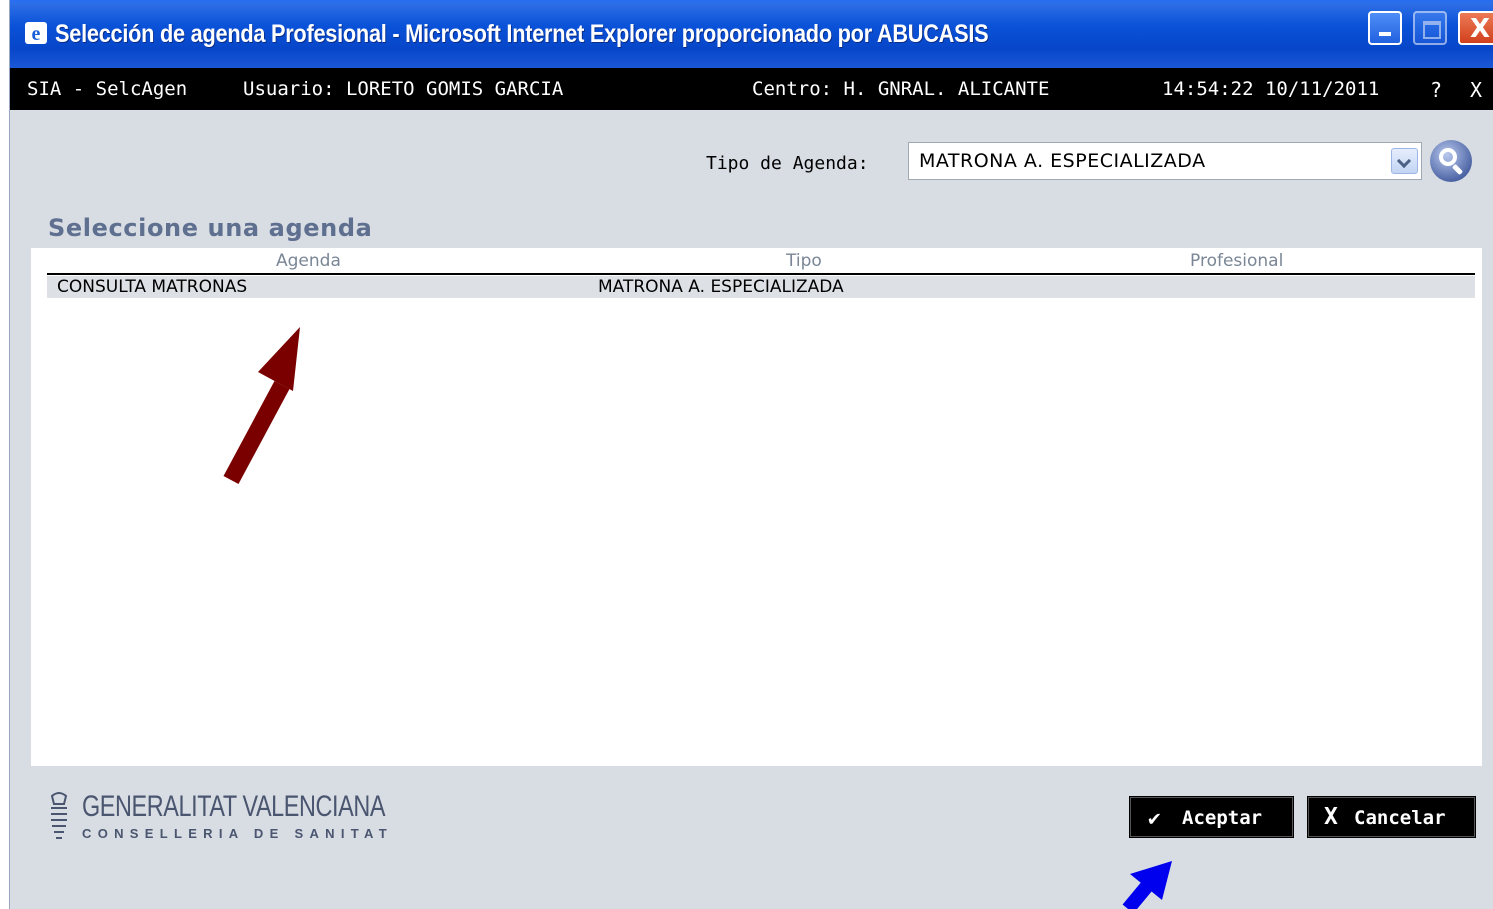 Image resolution: width=1493 pixels, height=909 pixels. Describe the element at coordinates (804, 261) in the screenshot. I see `column-header-tipo: Tipo` at that location.